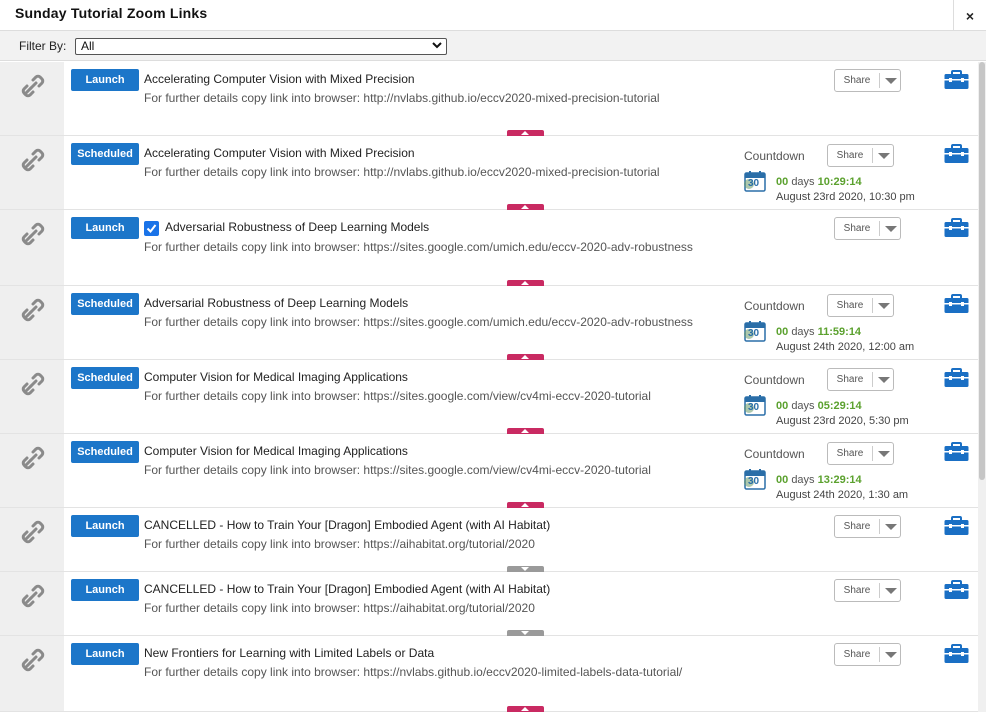 The width and height of the screenshot is (986, 712). I want to click on filter-selected-value: All, so click(88, 46).